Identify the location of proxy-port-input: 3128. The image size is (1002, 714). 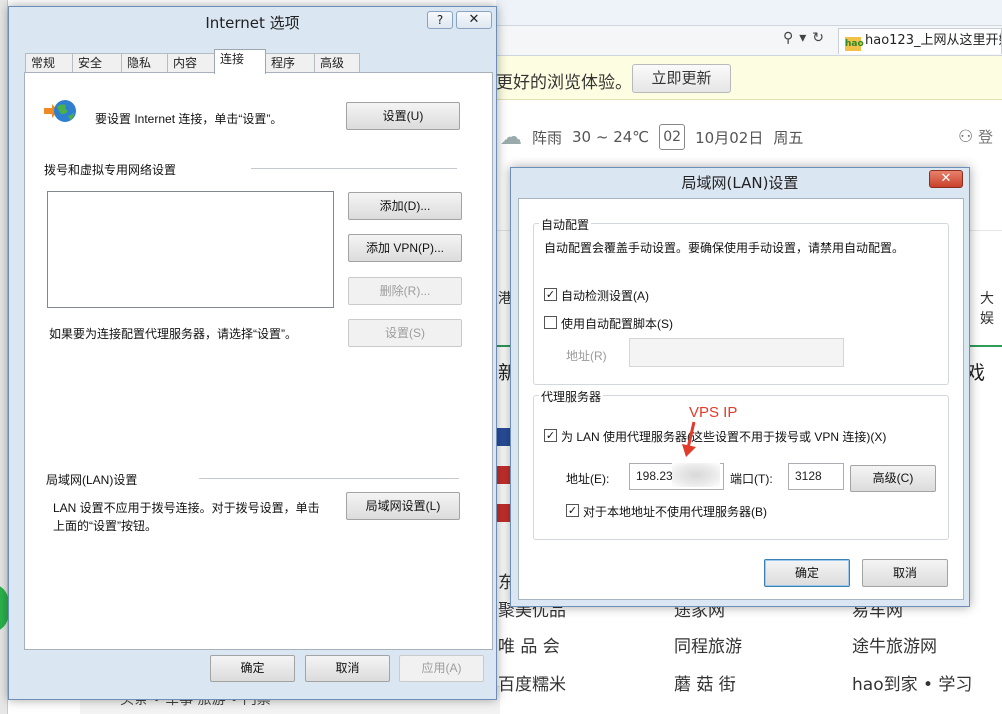
(816, 476).